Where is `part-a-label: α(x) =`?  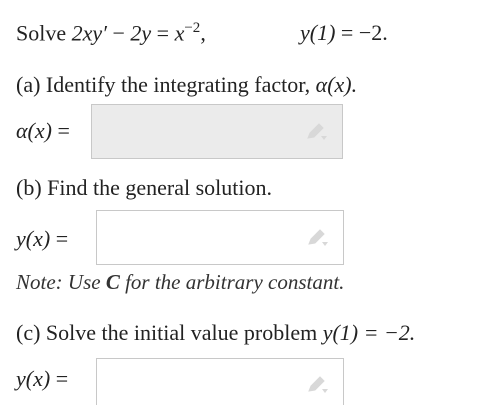 part-a-label: α(x) = is located at coordinates (43, 131).